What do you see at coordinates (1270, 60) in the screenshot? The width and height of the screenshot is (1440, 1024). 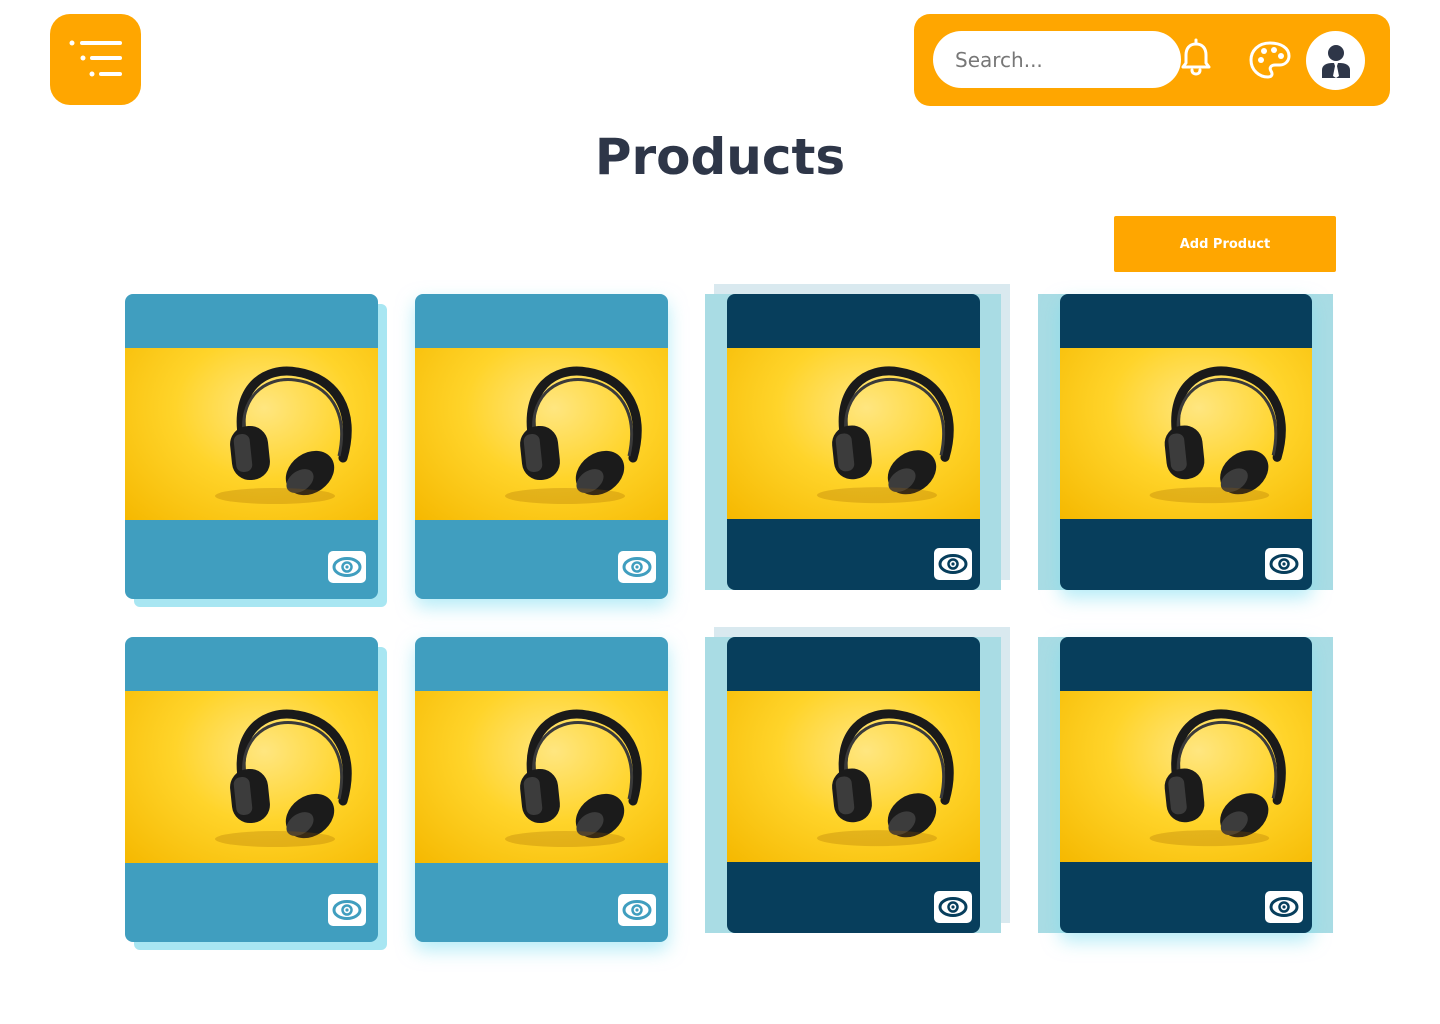 I see `palette-icon` at bounding box center [1270, 60].